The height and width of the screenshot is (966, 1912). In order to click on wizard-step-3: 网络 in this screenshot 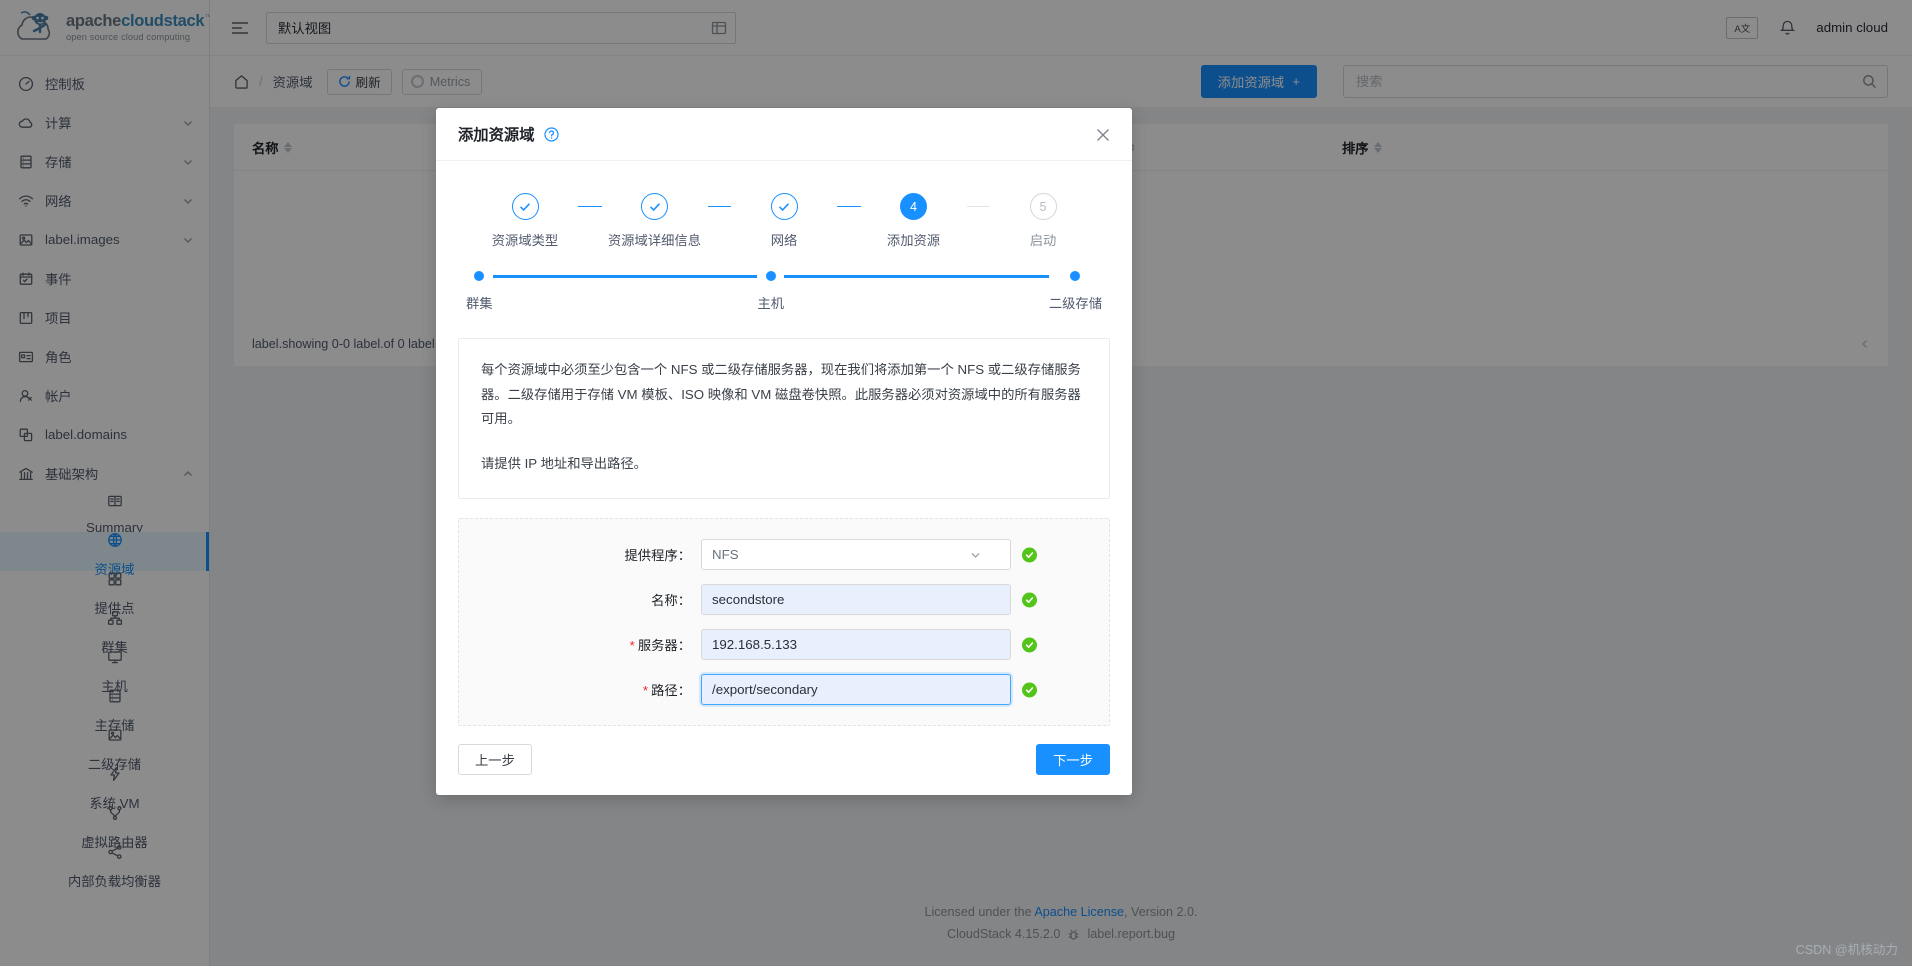, I will do `click(784, 221)`.